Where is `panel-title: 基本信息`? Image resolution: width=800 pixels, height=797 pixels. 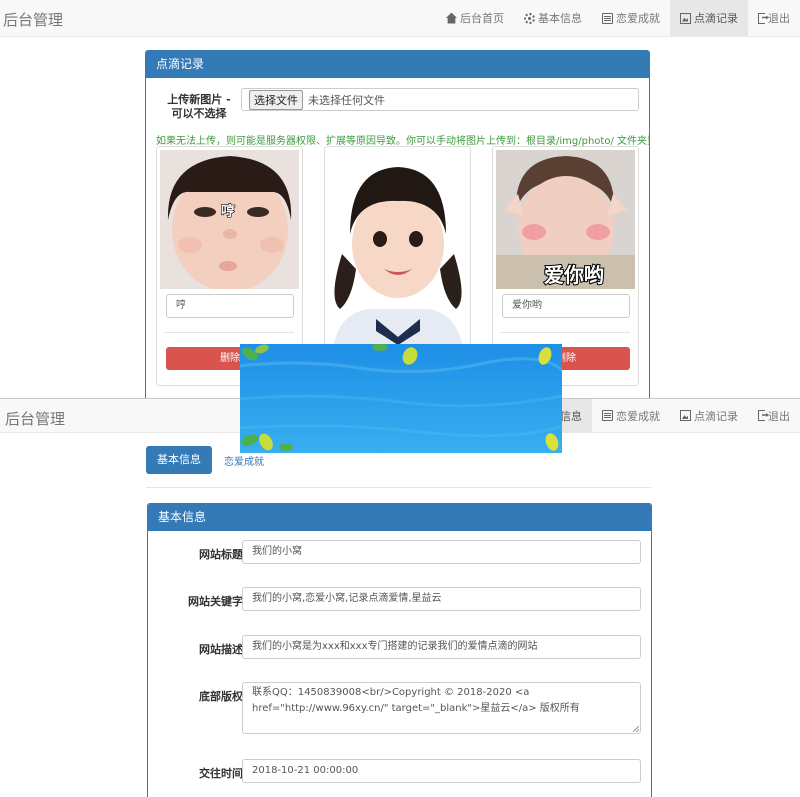 panel-title: 基本信息 is located at coordinates (399, 517).